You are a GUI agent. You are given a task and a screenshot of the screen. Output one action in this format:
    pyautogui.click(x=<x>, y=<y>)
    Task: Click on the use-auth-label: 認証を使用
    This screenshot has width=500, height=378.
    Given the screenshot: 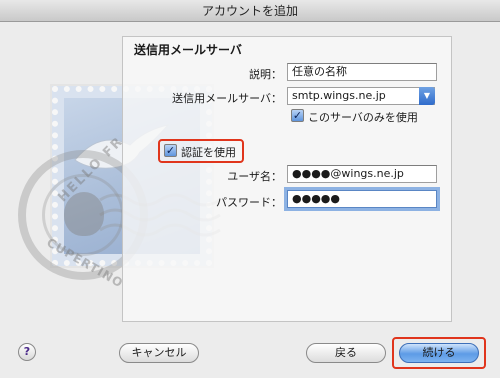 What is the action you would take?
    pyautogui.click(x=208, y=152)
    